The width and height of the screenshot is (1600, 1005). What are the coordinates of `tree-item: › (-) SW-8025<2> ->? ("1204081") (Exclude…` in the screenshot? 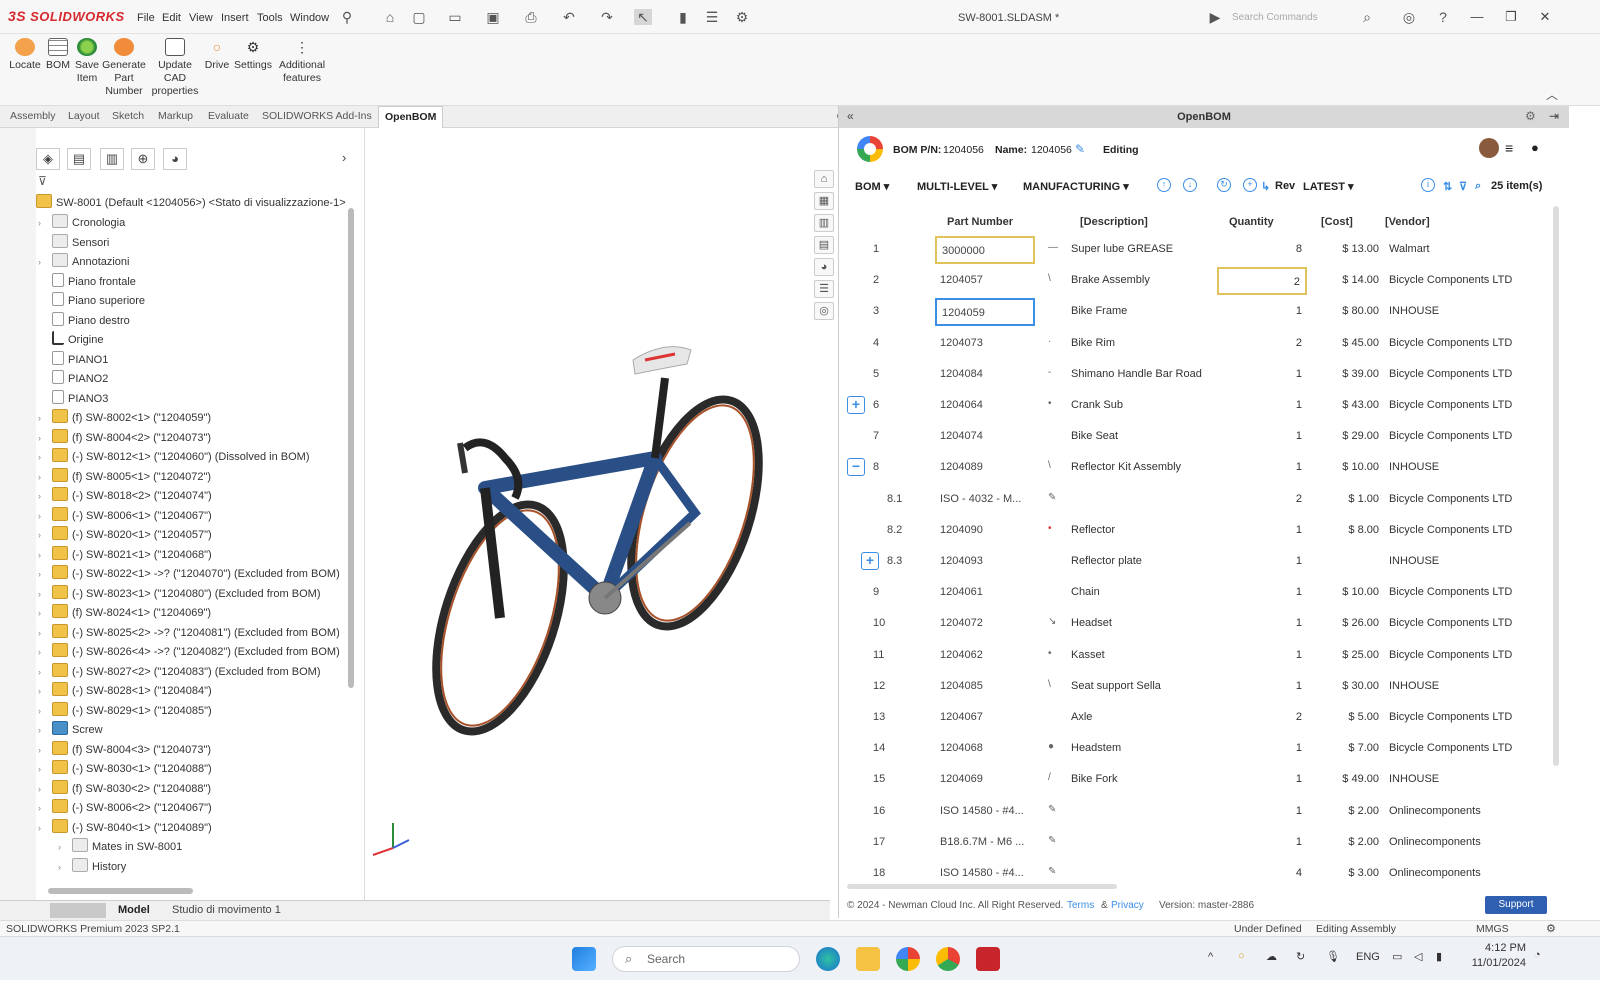 It's located at (189, 632).